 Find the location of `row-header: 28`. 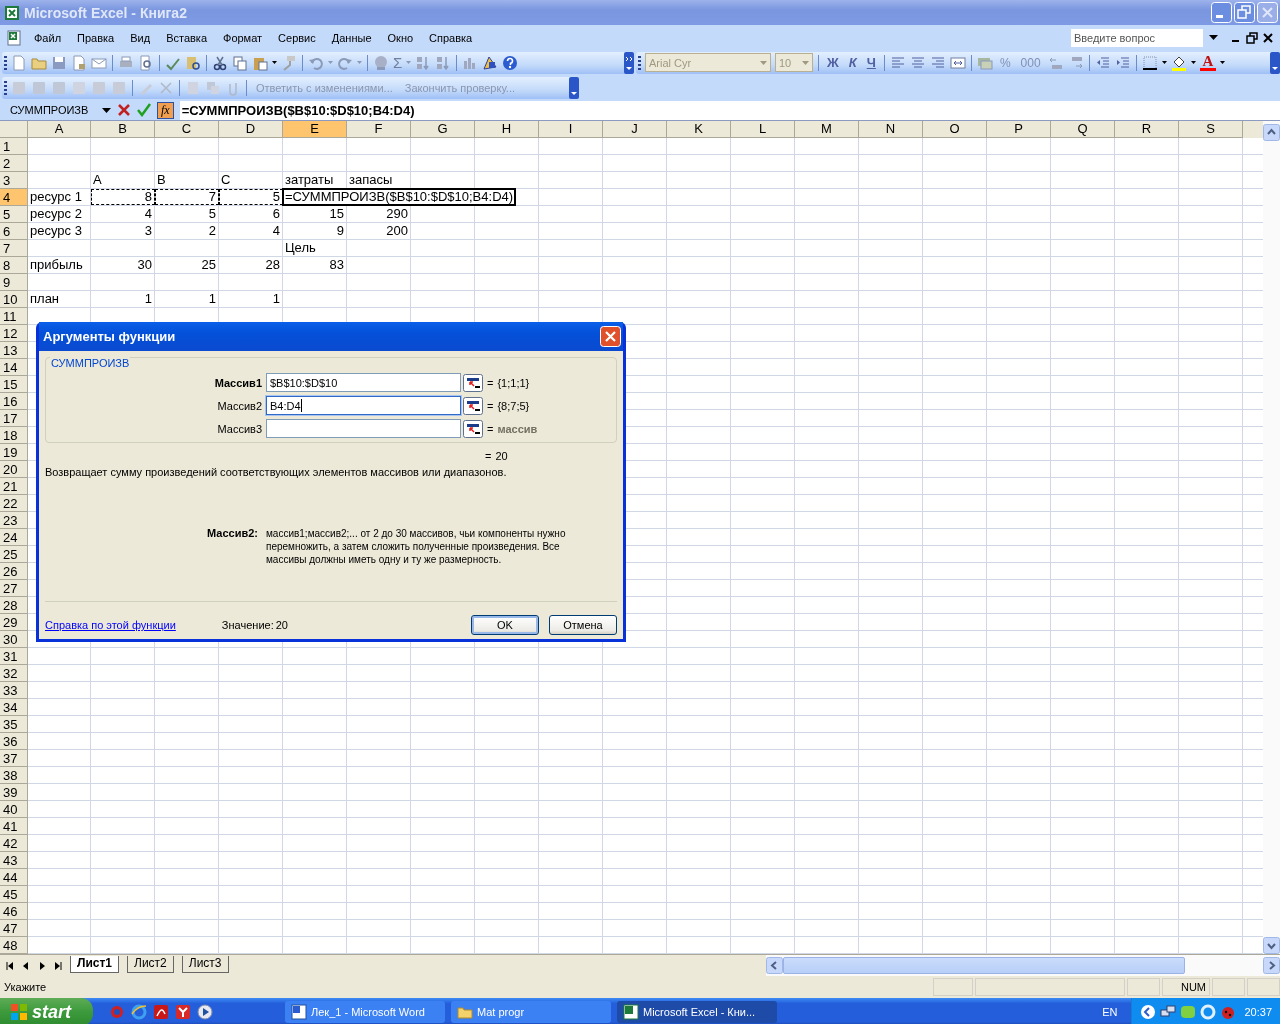

row-header: 28 is located at coordinates (14, 605).